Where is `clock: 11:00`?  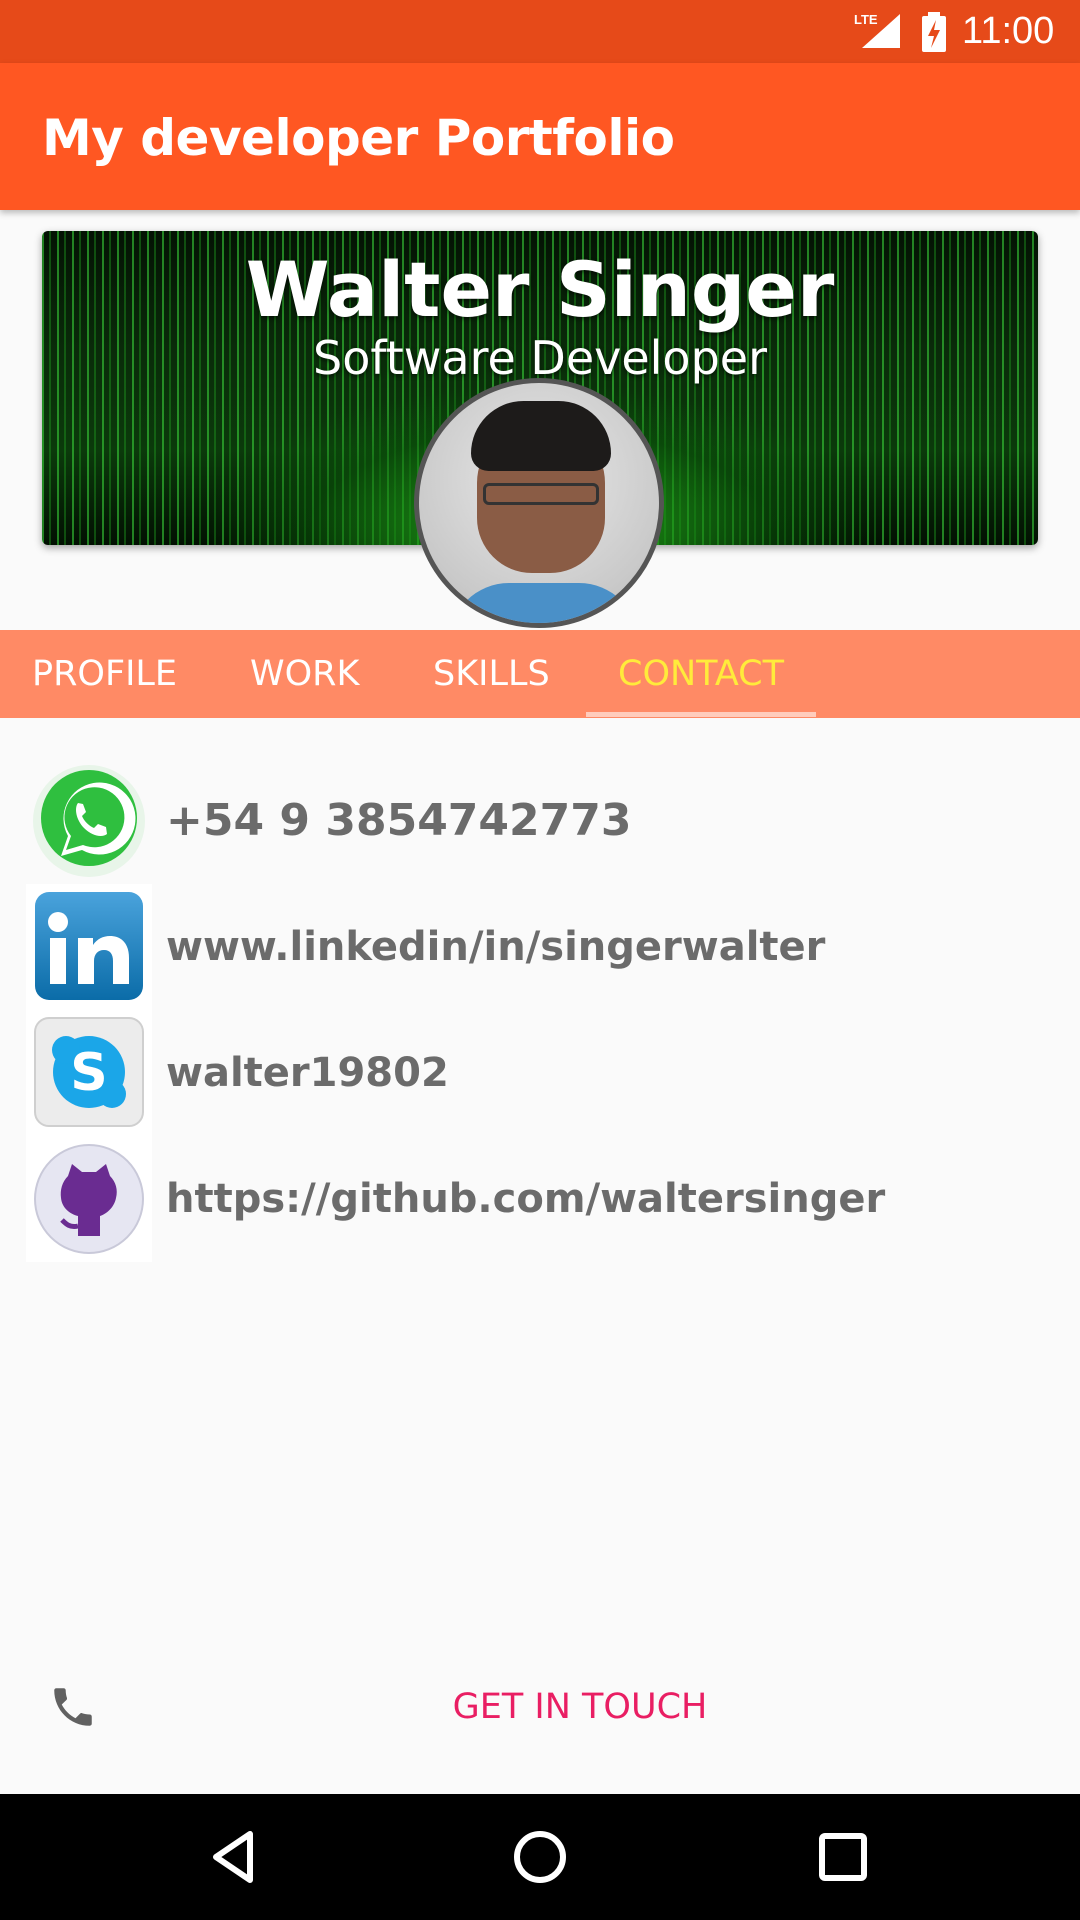
clock: 11:00 is located at coordinates (1008, 31).